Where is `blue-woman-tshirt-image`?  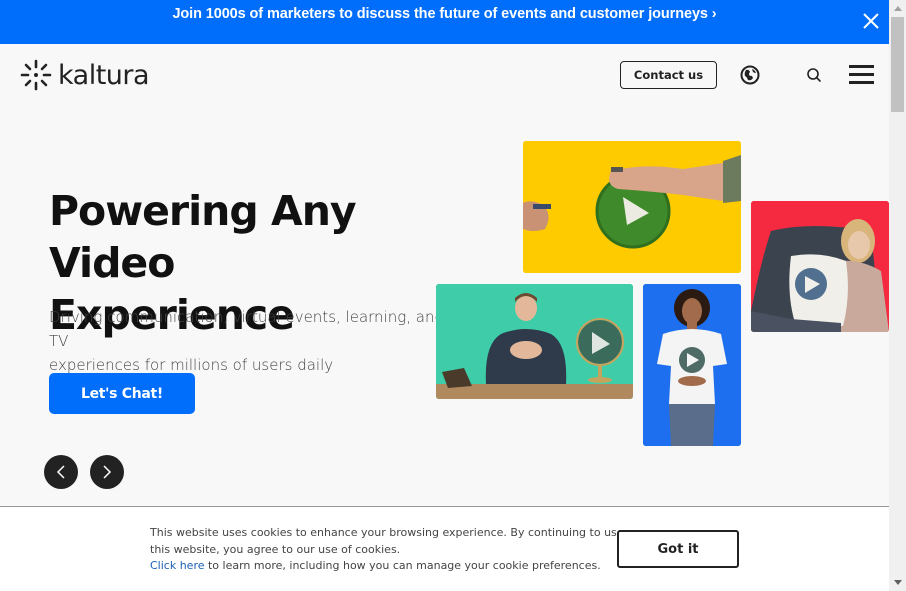
blue-woman-tshirt-image is located at coordinates (692, 365).